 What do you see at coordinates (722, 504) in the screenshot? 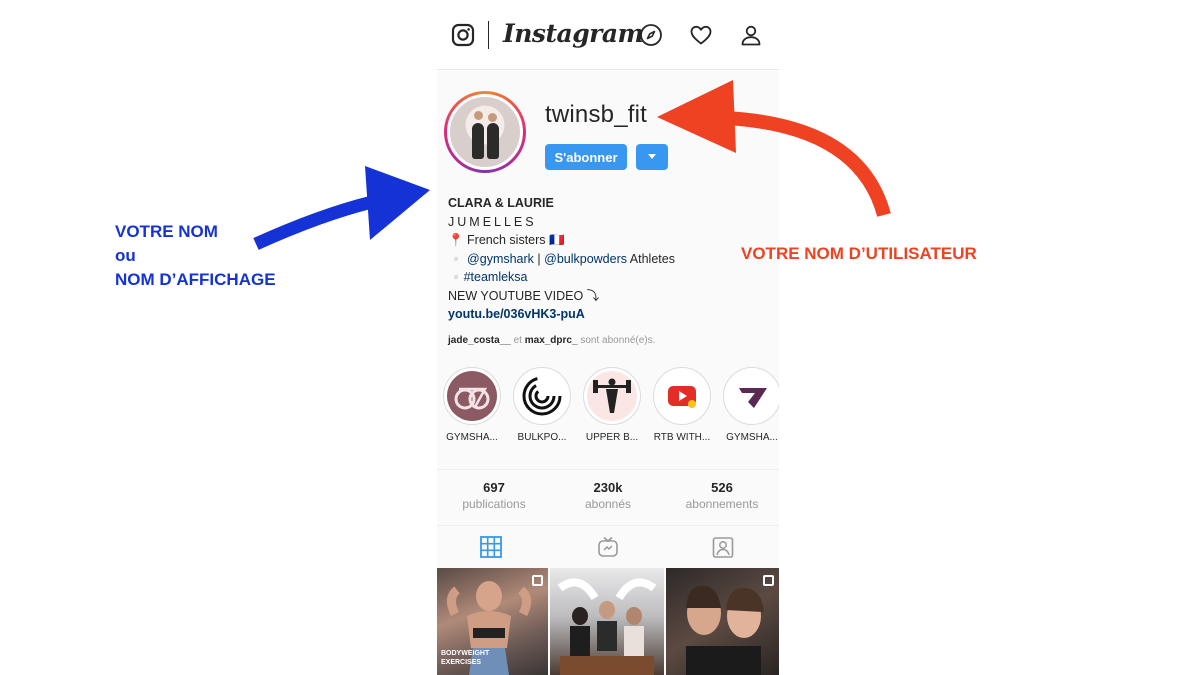
I see `stat-label: abonnements` at bounding box center [722, 504].